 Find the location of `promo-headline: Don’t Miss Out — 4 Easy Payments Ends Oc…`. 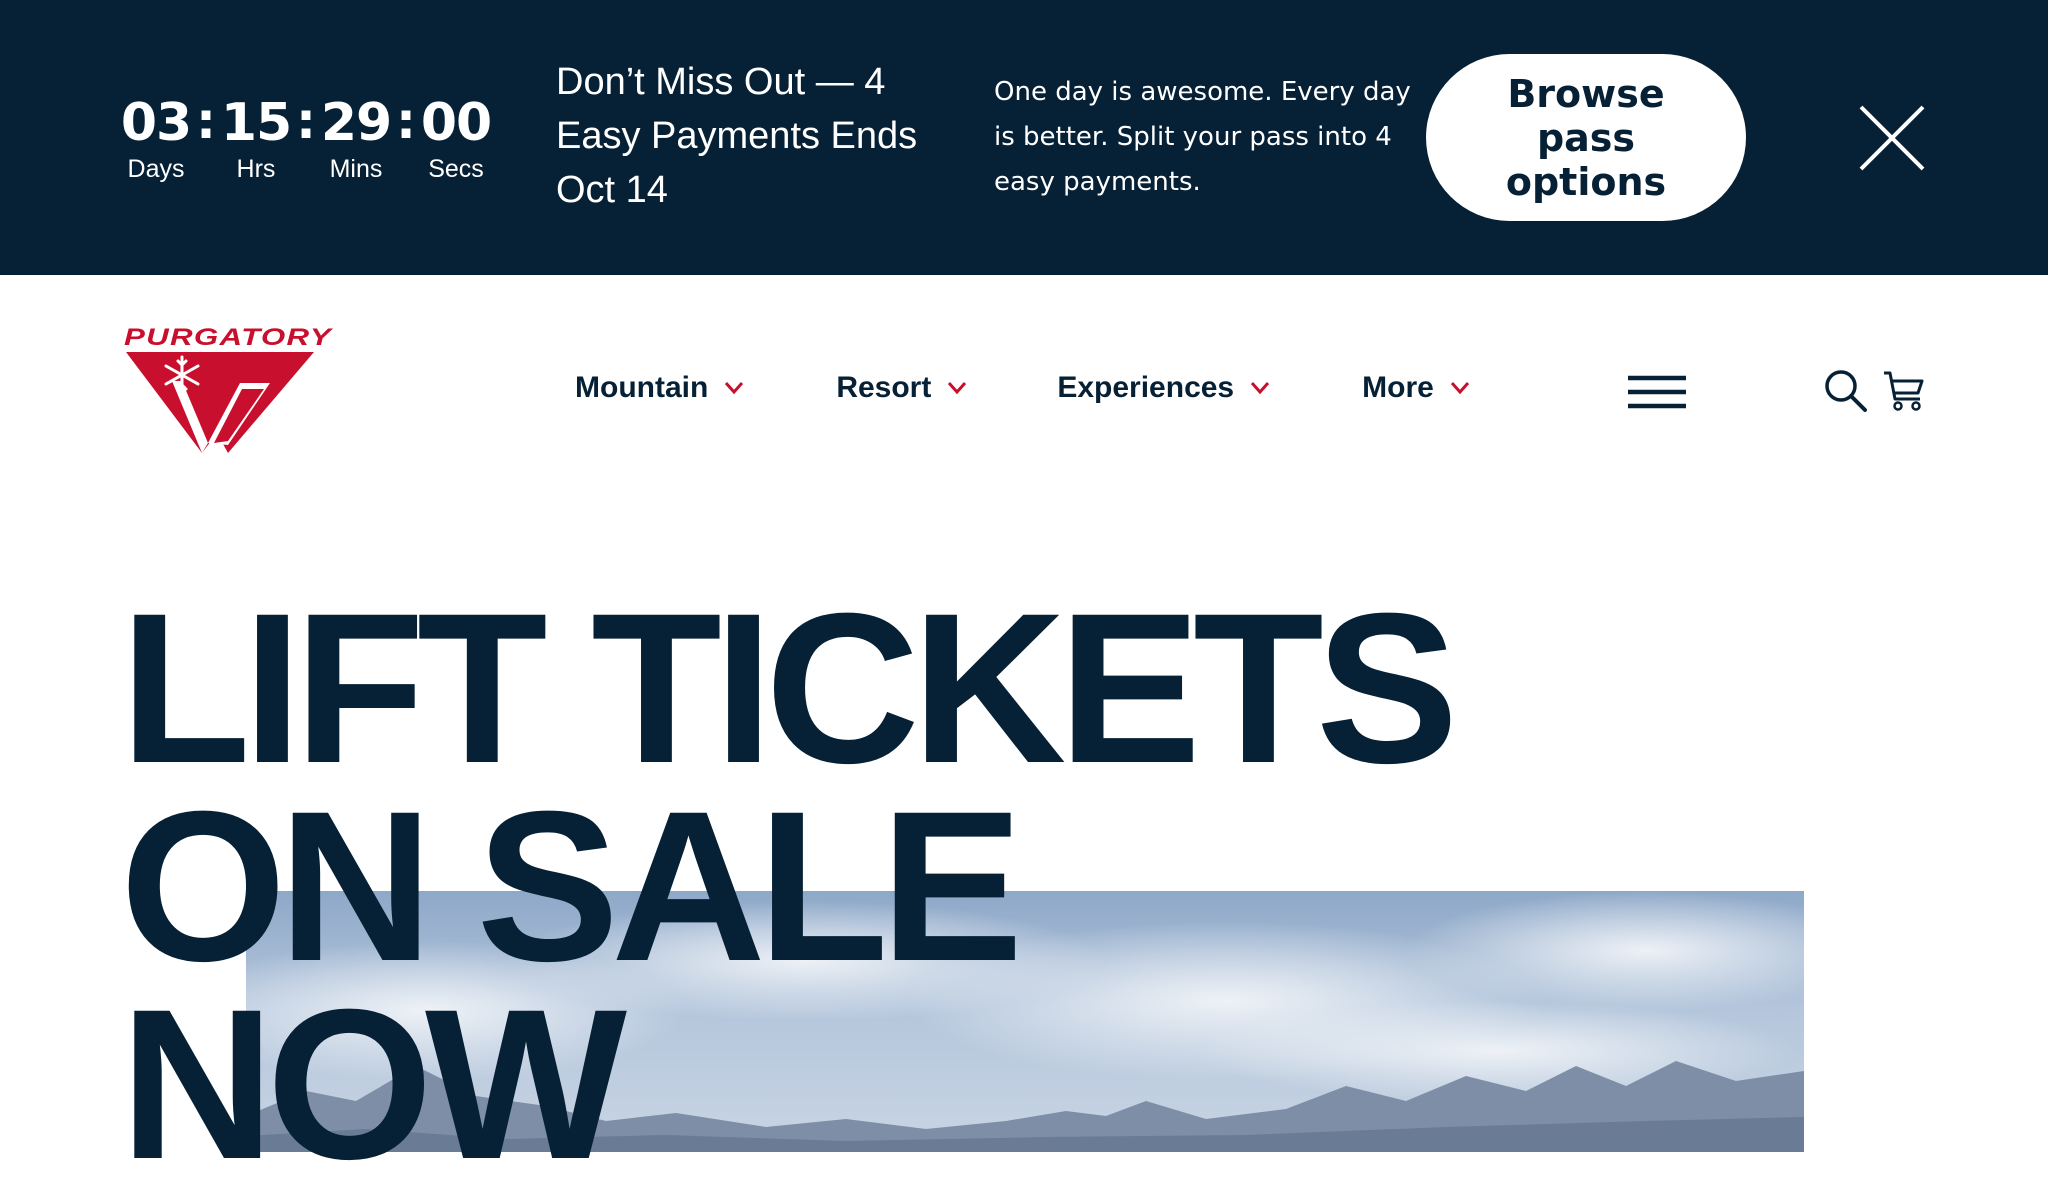

promo-headline: Don’t Miss Out — 4 Easy Payments Ends Oc… is located at coordinates (737, 136).